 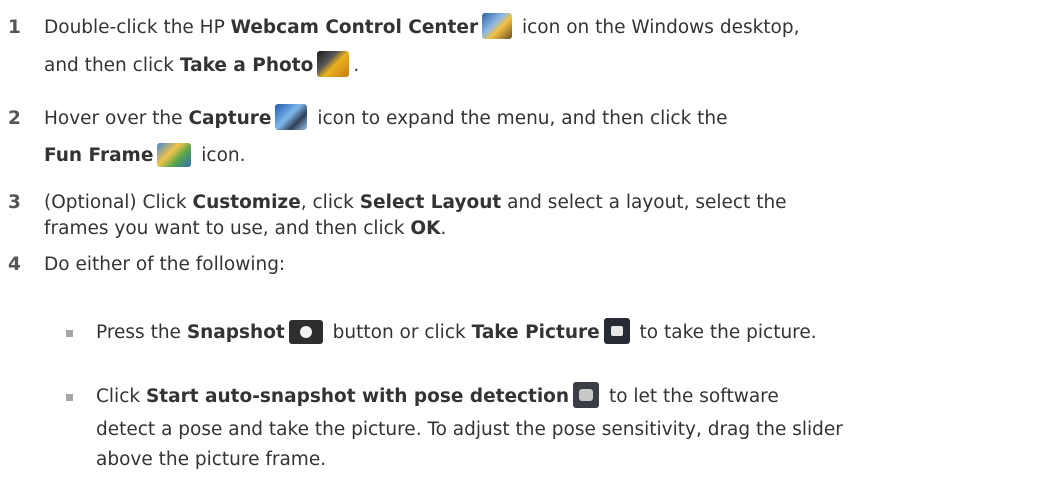 What do you see at coordinates (230, 118) in the screenshot?
I see `bold-term: Capture` at bounding box center [230, 118].